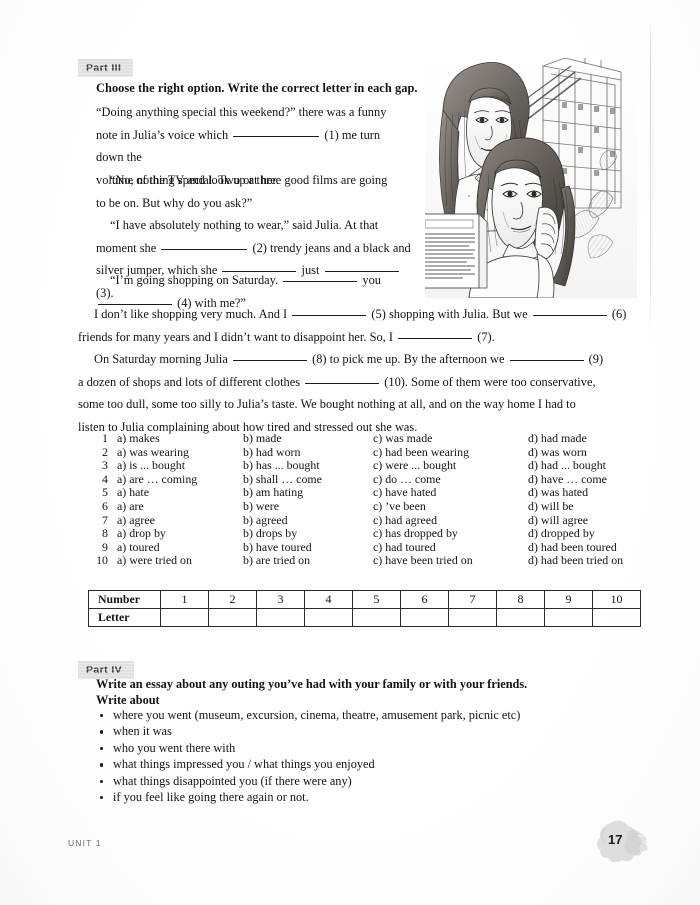 This screenshot has width=700, height=905. Describe the element at coordinates (184, 599) in the screenshot. I see `number-cell-1: 1` at that location.